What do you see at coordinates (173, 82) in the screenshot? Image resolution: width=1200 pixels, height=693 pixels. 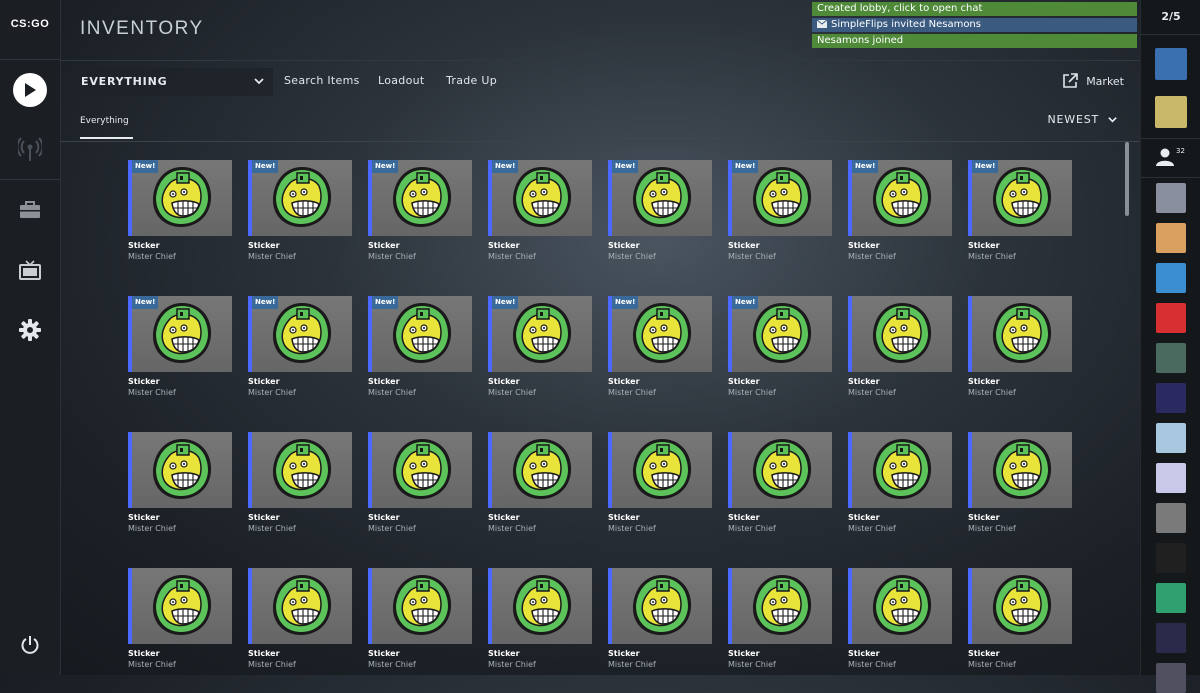 I see `category-filter-select: EVERYTHING` at bounding box center [173, 82].